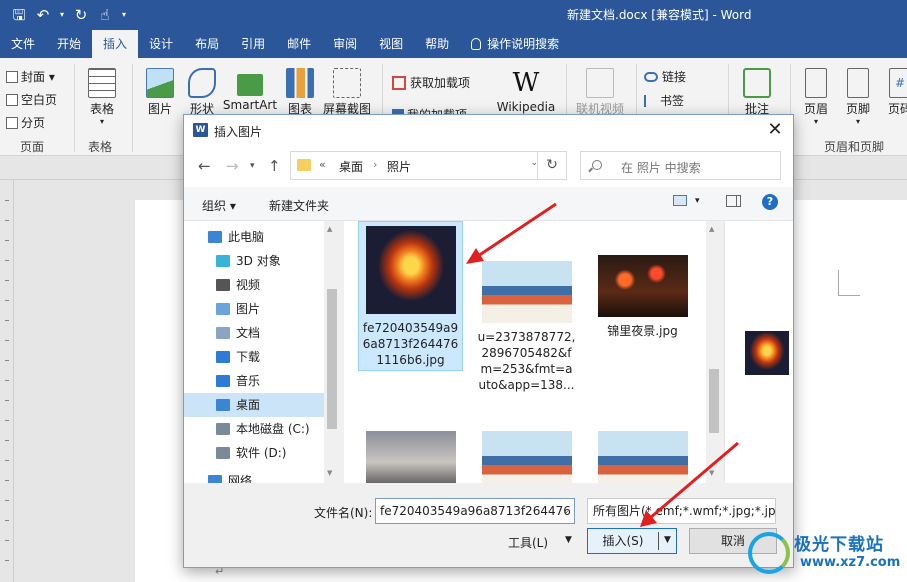  Describe the element at coordinates (680, 200) in the screenshot. I see `change-view-icon` at that location.